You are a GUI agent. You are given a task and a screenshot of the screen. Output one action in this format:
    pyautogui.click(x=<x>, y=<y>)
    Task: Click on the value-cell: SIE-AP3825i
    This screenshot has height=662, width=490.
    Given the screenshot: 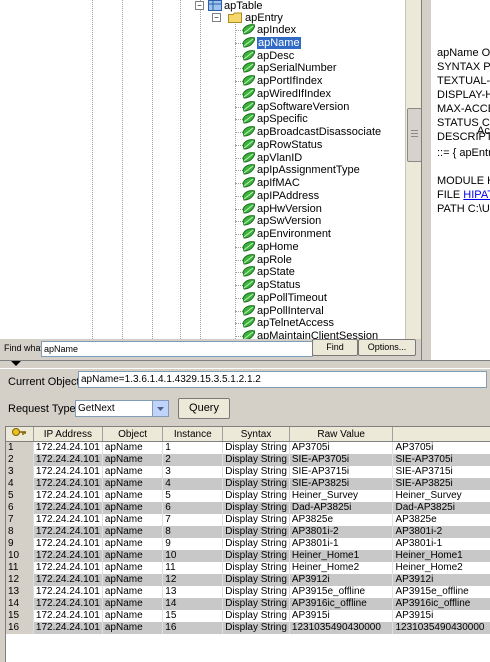 What is the action you would take?
    pyautogui.click(x=441, y=484)
    